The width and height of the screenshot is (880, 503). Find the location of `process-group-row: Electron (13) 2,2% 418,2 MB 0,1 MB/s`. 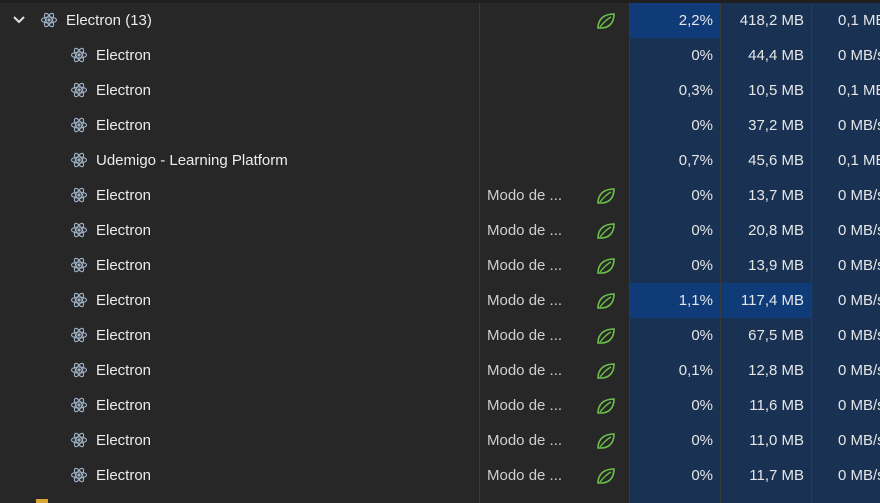

process-group-row: Electron (13) 2,2% 418,2 MB 0,1 MB/s is located at coordinates (440, 20).